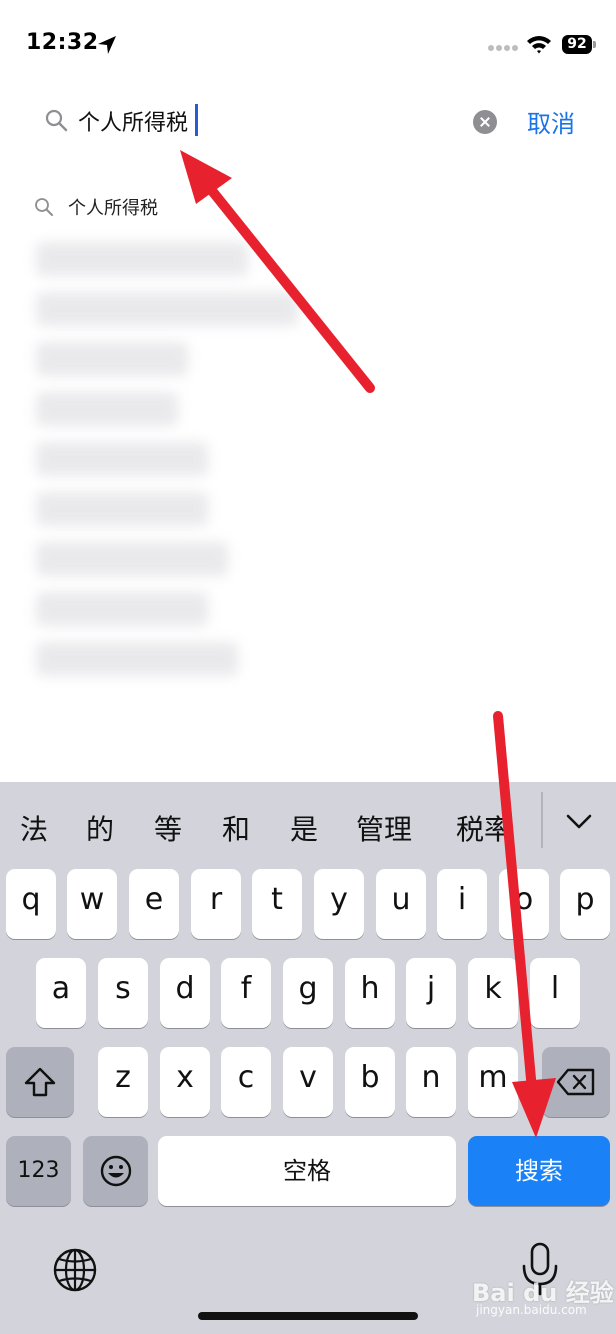  I want to click on candidate-word: 税率, so click(484, 828).